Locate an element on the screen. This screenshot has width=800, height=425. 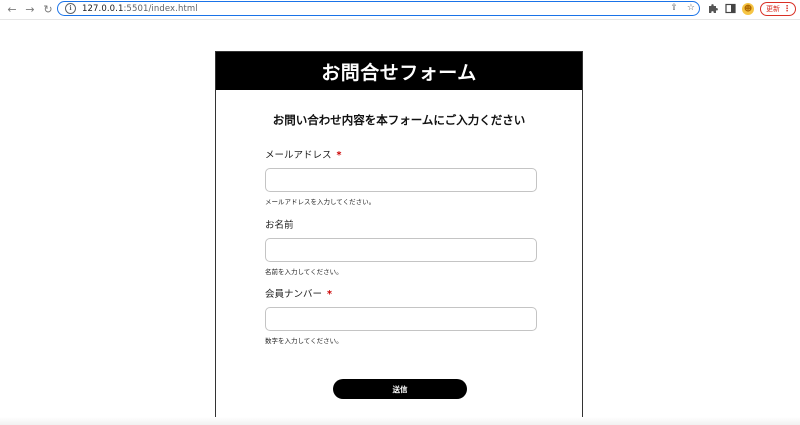
form-subtitle: お問い合わせ内容を本フォームにご入力ください is located at coordinates (399, 120).